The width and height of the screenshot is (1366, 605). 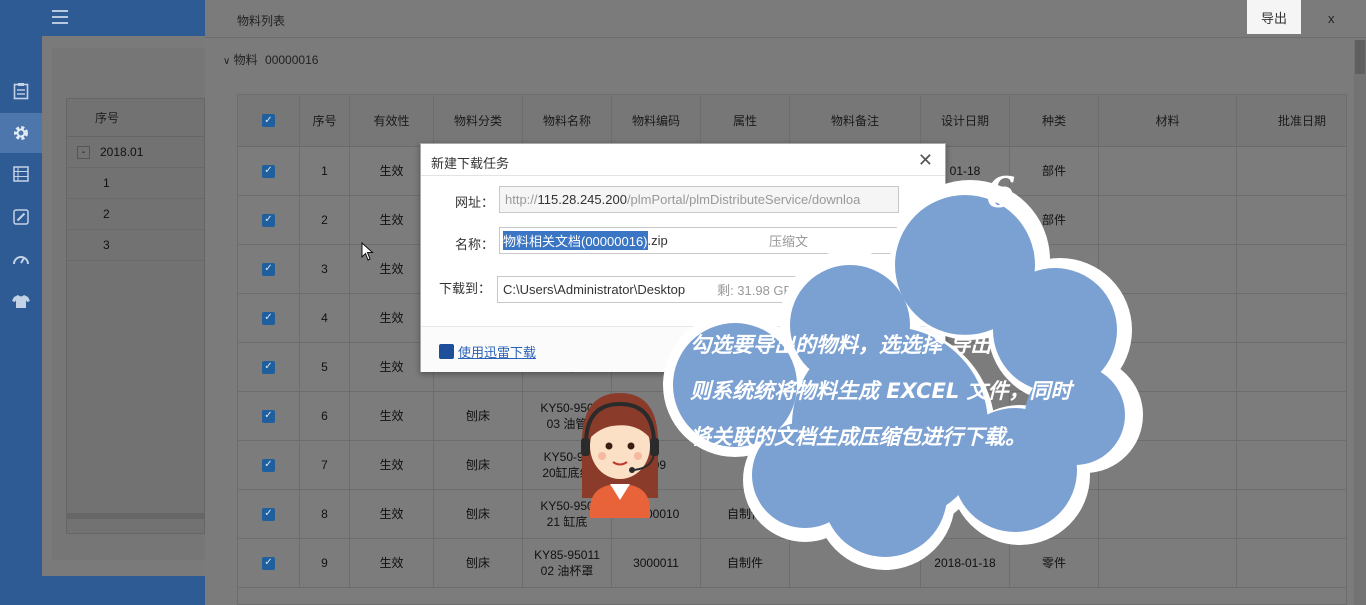 I want to click on column-header: 有效性, so click(x=392, y=120).